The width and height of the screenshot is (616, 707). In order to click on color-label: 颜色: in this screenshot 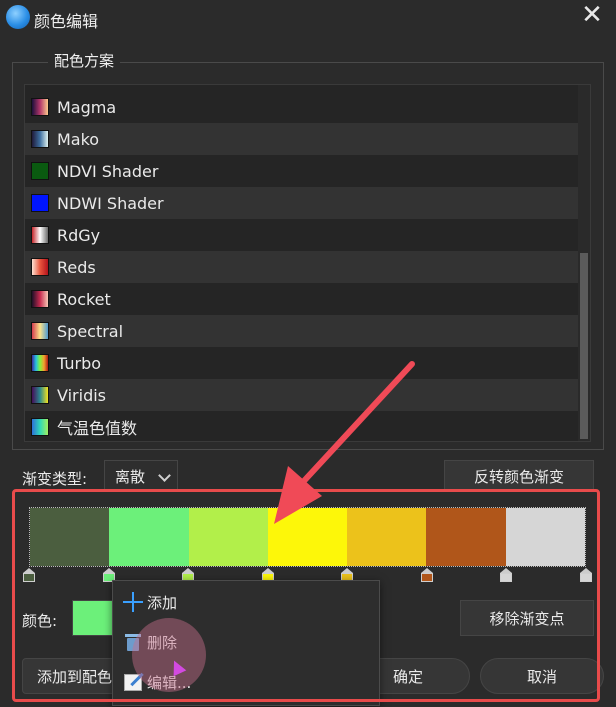, I will do `click(40, 621)`.